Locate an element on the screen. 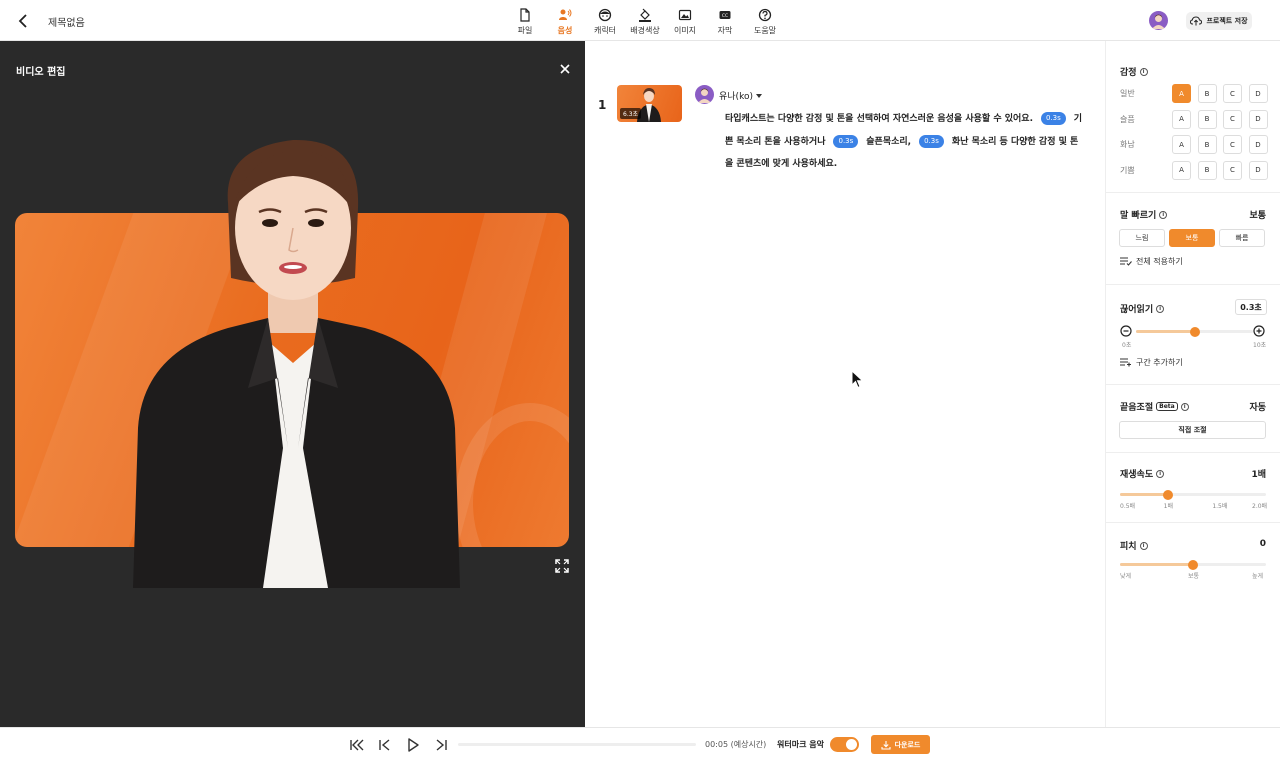 This screenshot has width=1280, height=760. speed-option-button: 보통 is located at coordinates (1192, 238).